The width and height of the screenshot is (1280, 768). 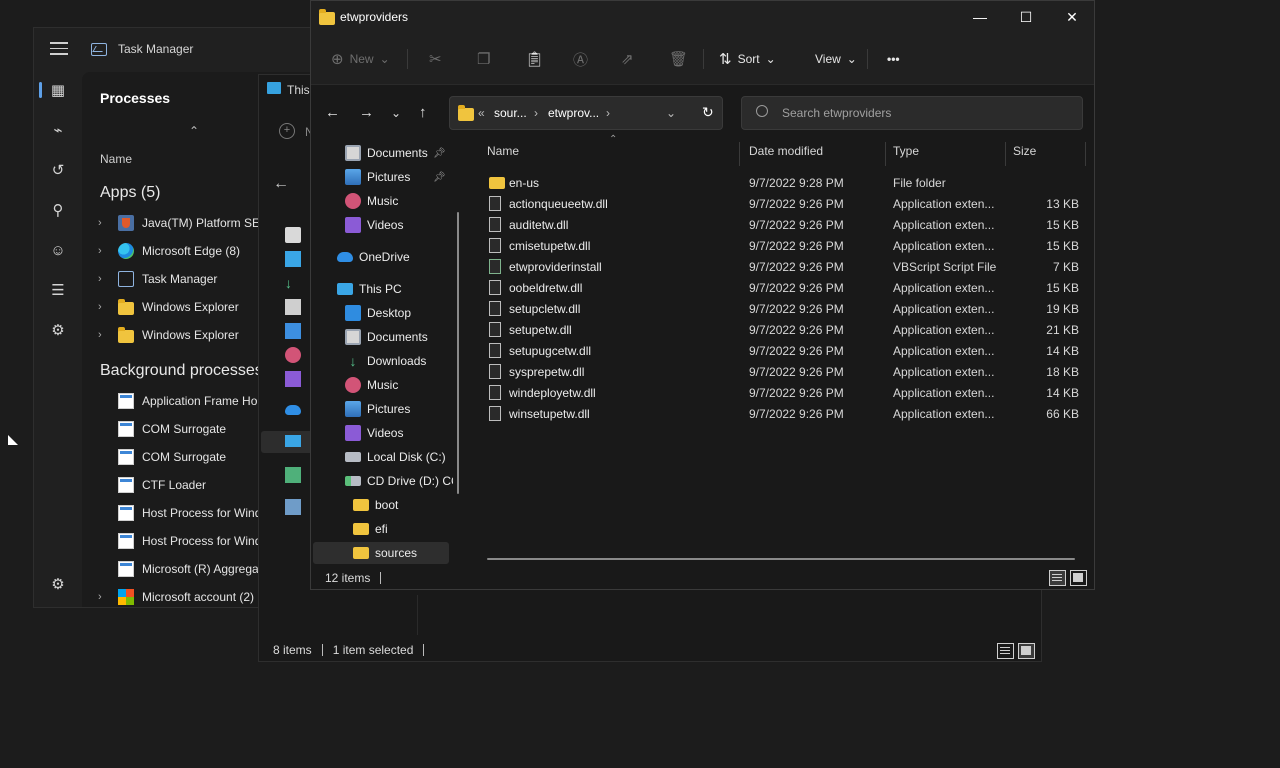 I want to click on document-icon, so click(x=293, y=307).